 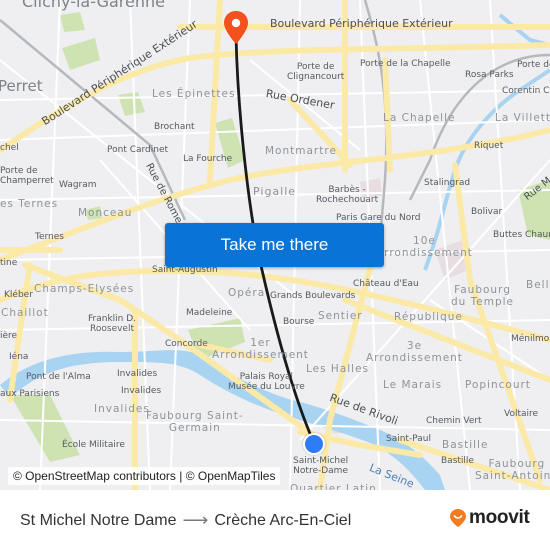 I want to click on map-label-kleber: Kléber, so click(x=18, y=295).